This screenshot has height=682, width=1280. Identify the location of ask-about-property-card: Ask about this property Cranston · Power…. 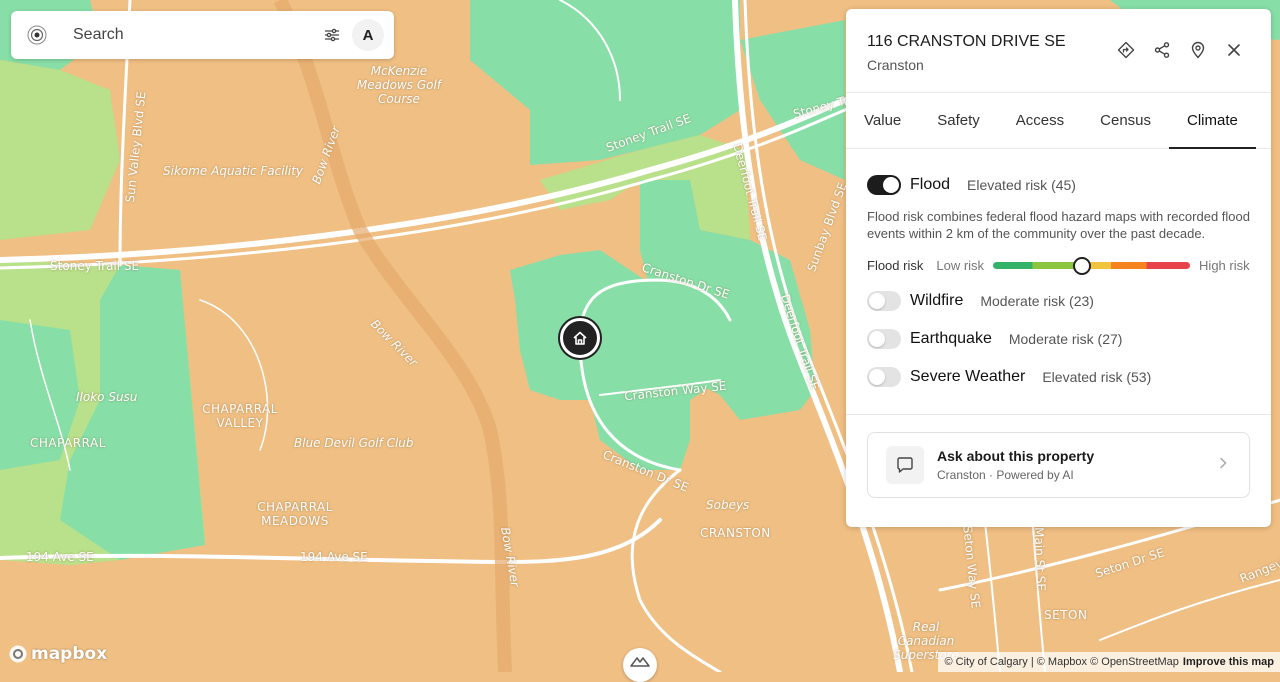
(1058, 465).